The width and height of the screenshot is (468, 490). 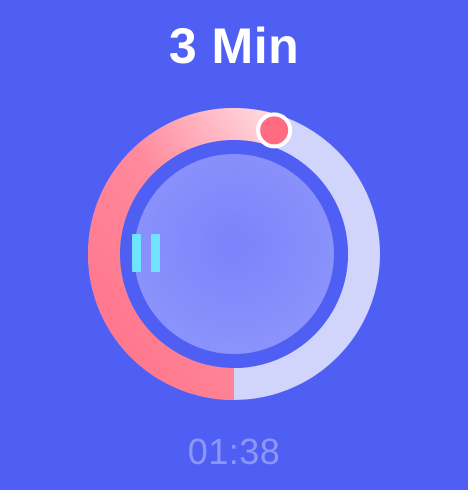 I want to click on pause-icon, so click(x=146, y=253).